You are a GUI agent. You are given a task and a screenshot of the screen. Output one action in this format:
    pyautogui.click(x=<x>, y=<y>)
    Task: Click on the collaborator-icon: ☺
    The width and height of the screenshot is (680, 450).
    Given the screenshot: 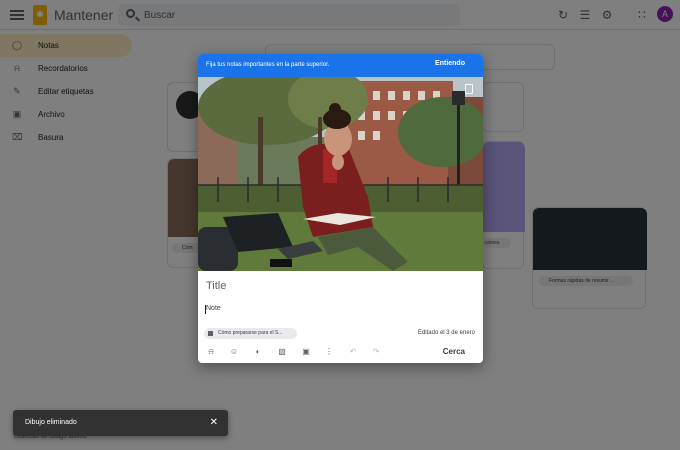 What is the action you would take?
    pyautogui.click(x=234, y=352)
    